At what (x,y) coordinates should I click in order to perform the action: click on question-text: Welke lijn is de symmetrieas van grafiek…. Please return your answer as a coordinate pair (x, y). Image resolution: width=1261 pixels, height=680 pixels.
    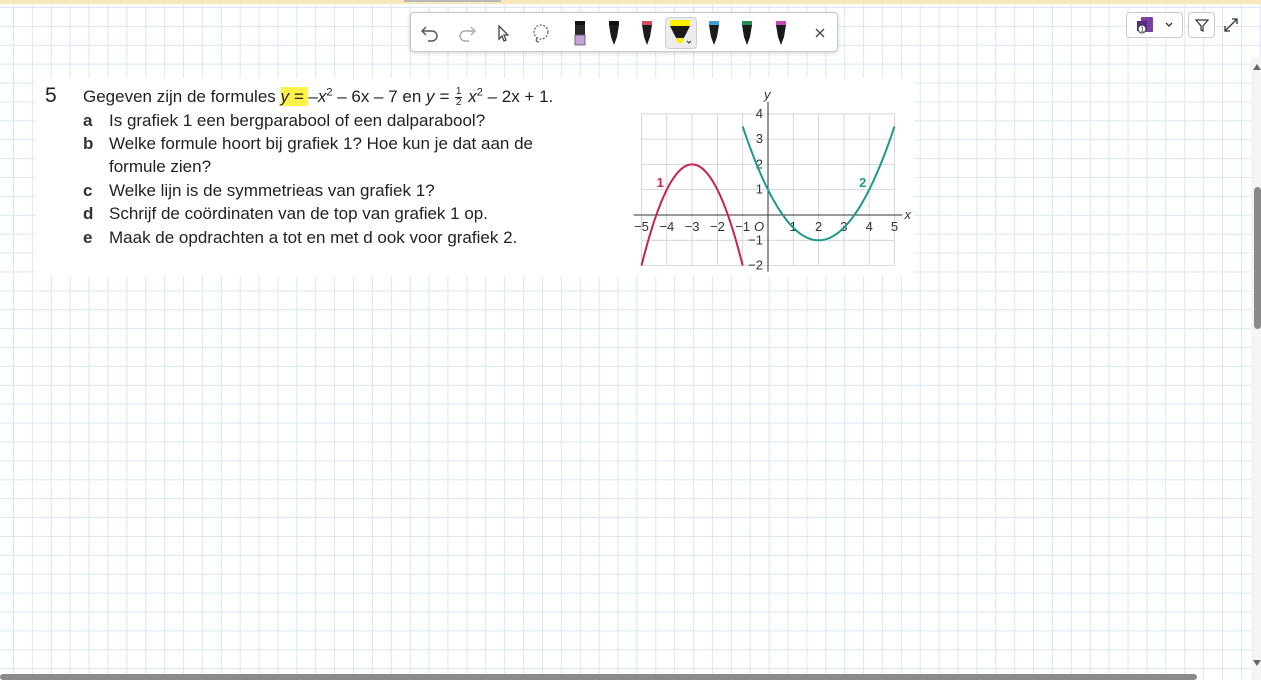
    Looking at the image, I should click on (272, 190).